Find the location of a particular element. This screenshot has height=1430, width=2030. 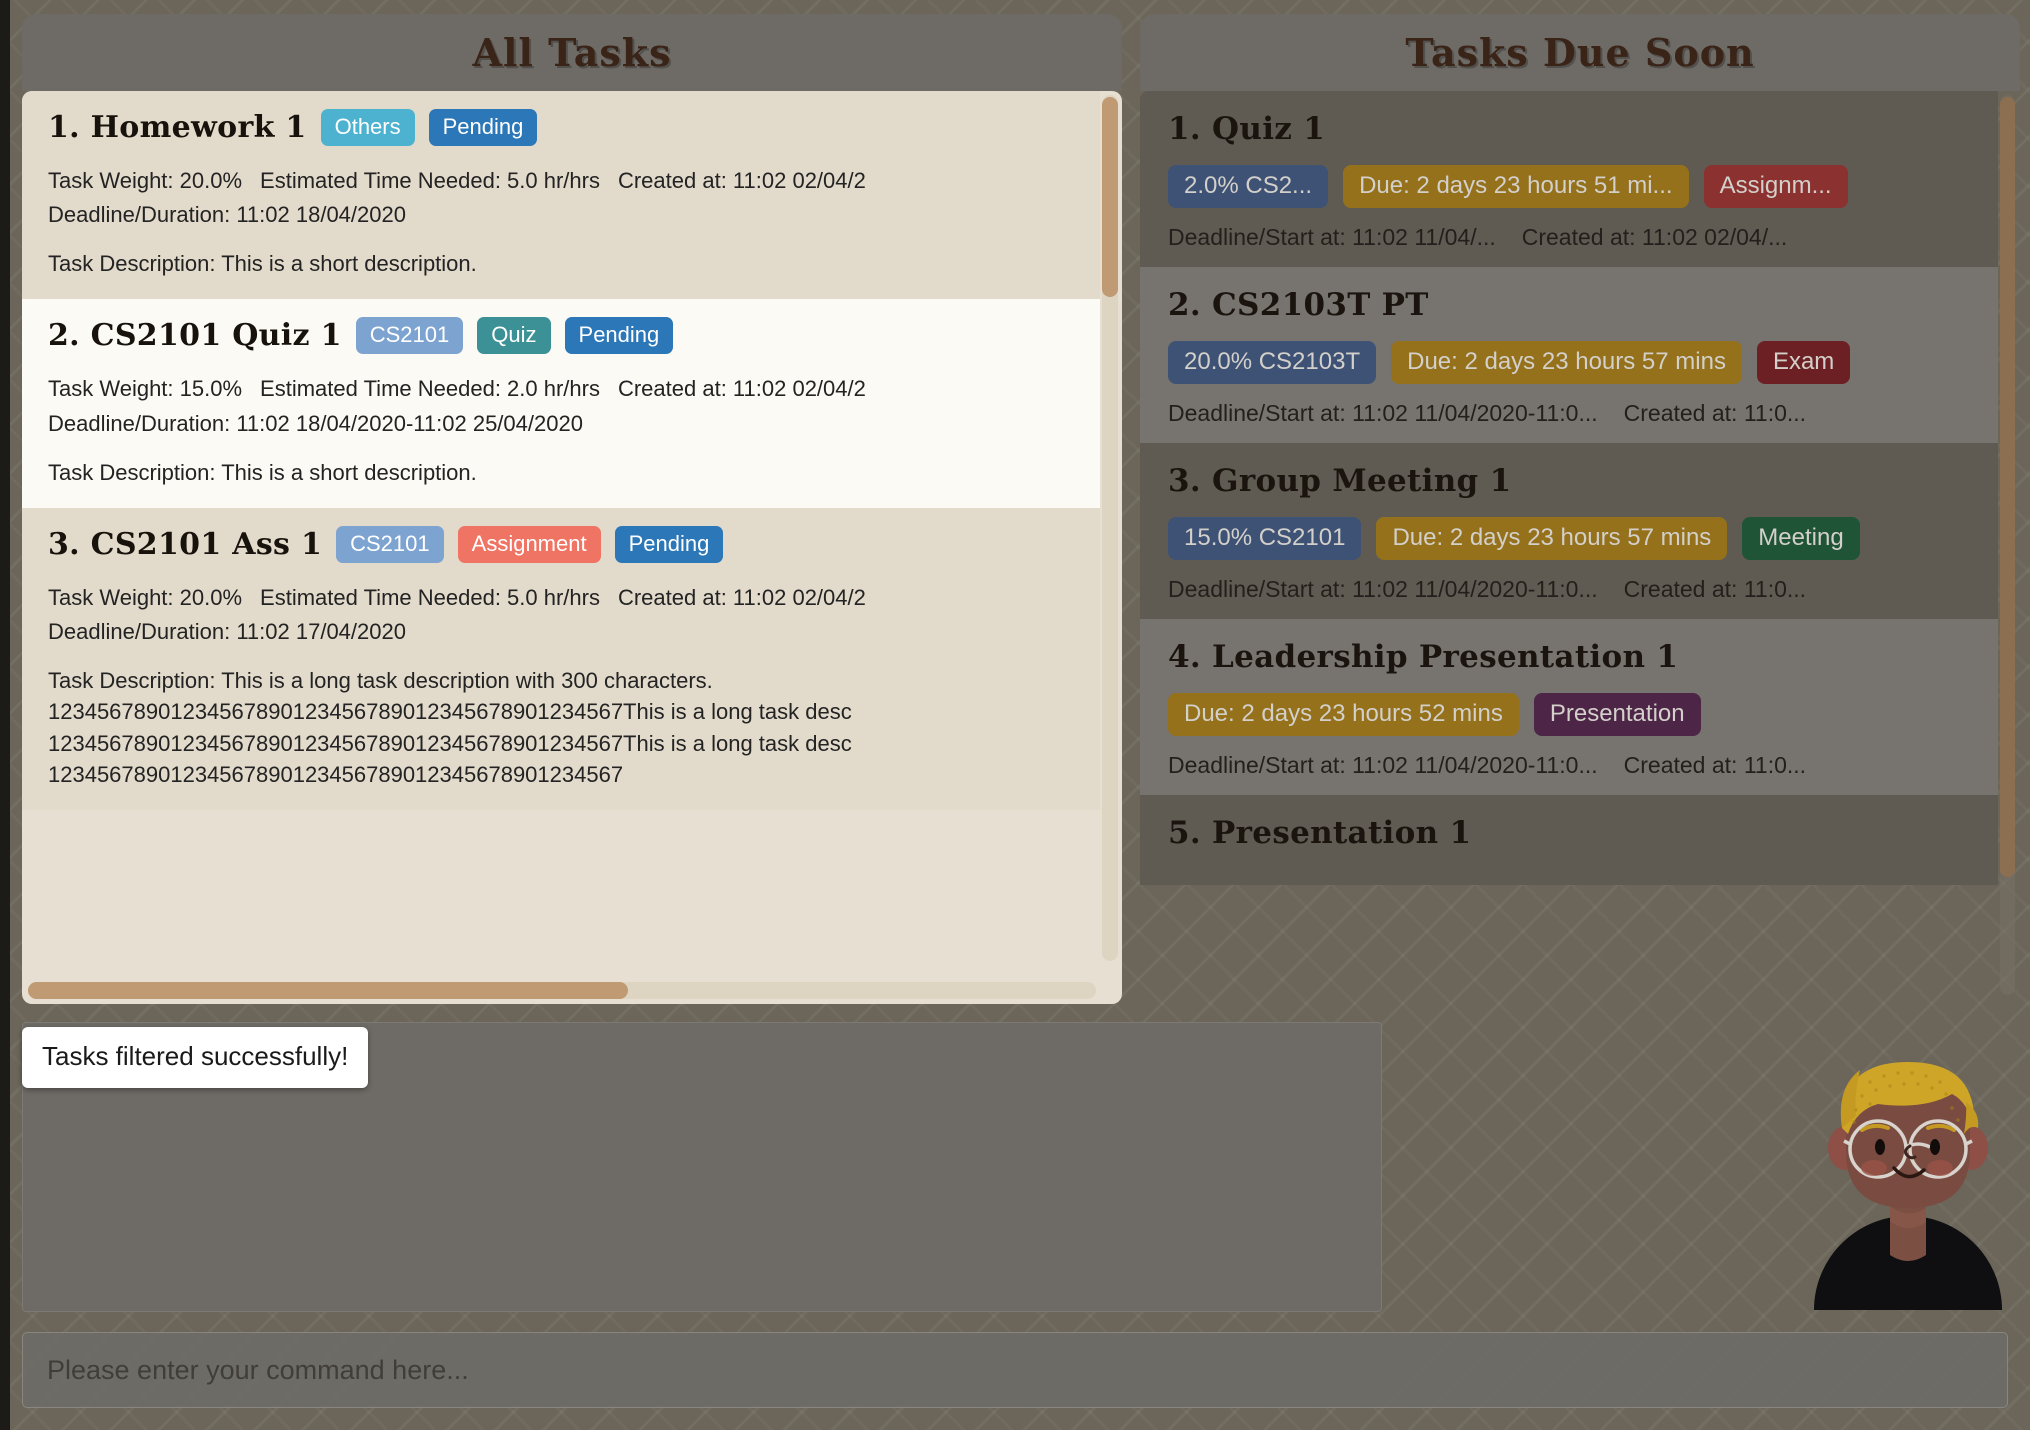

due-soon-chip: 20.0% CS2103T is located at coordinates (1272, 362).